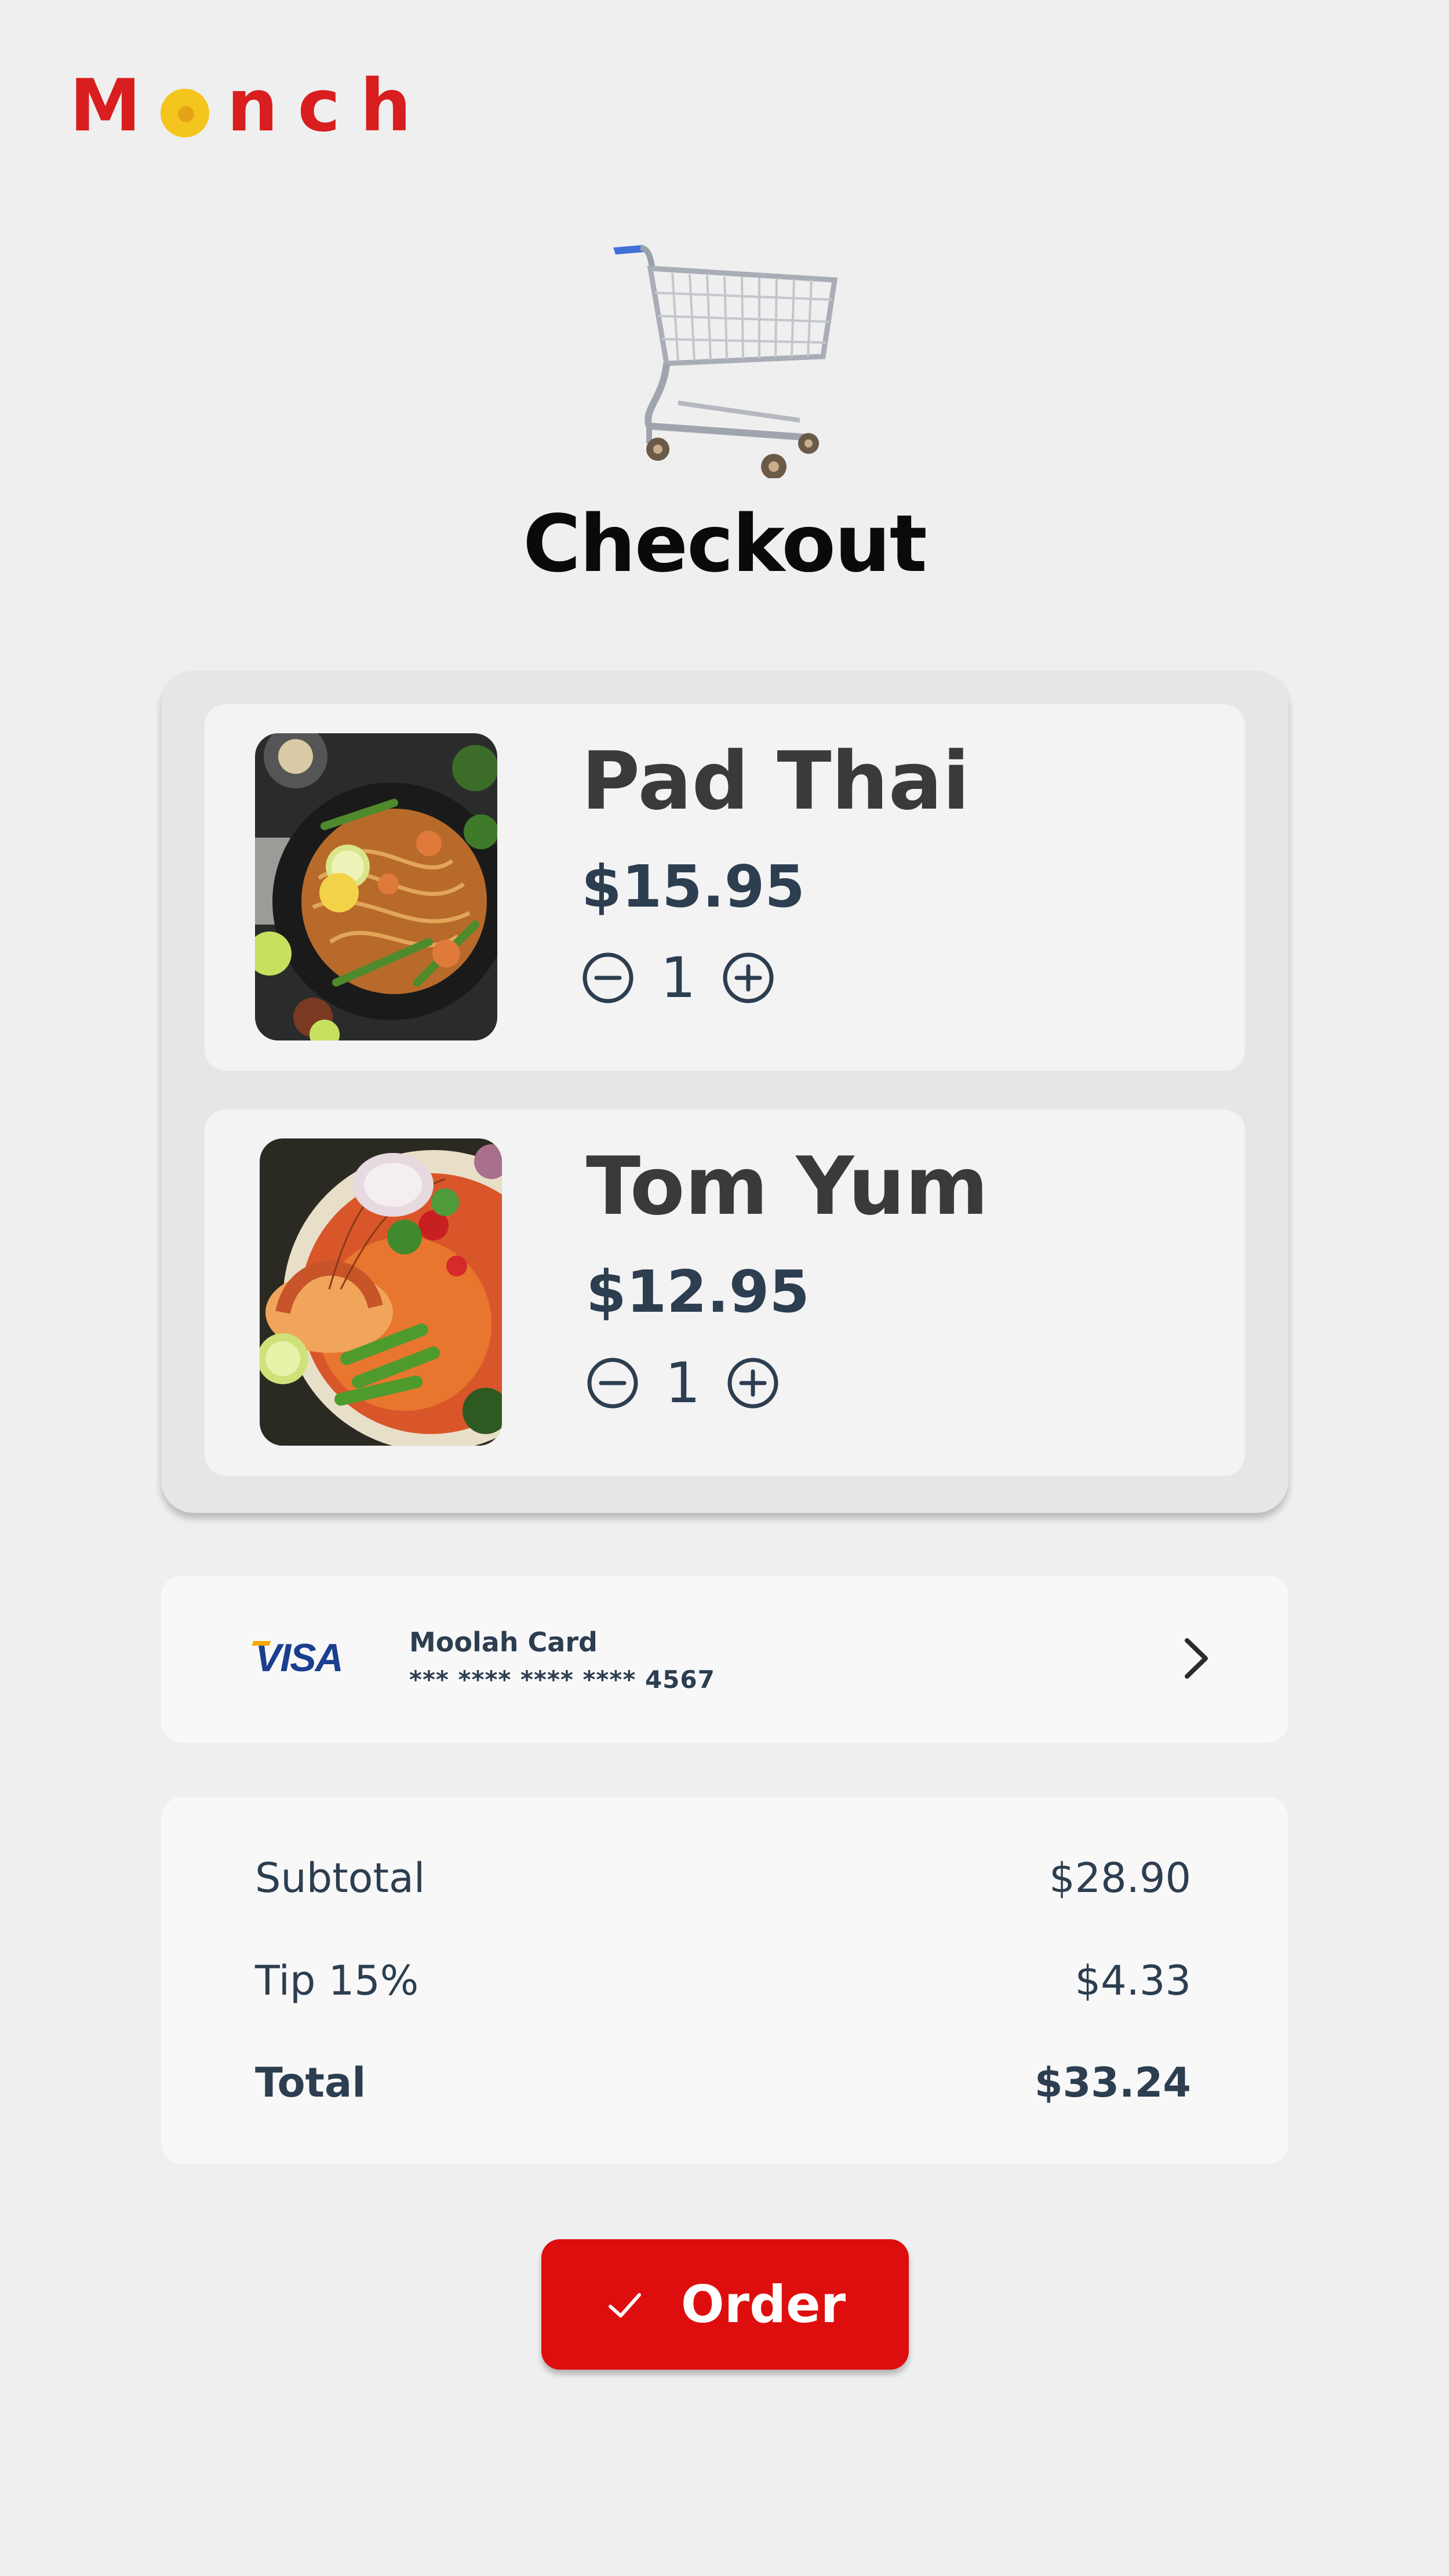 This screenshot has width=1449, height=2576. I want to click on tip-label: Tip 15%, so click(337, 1980).